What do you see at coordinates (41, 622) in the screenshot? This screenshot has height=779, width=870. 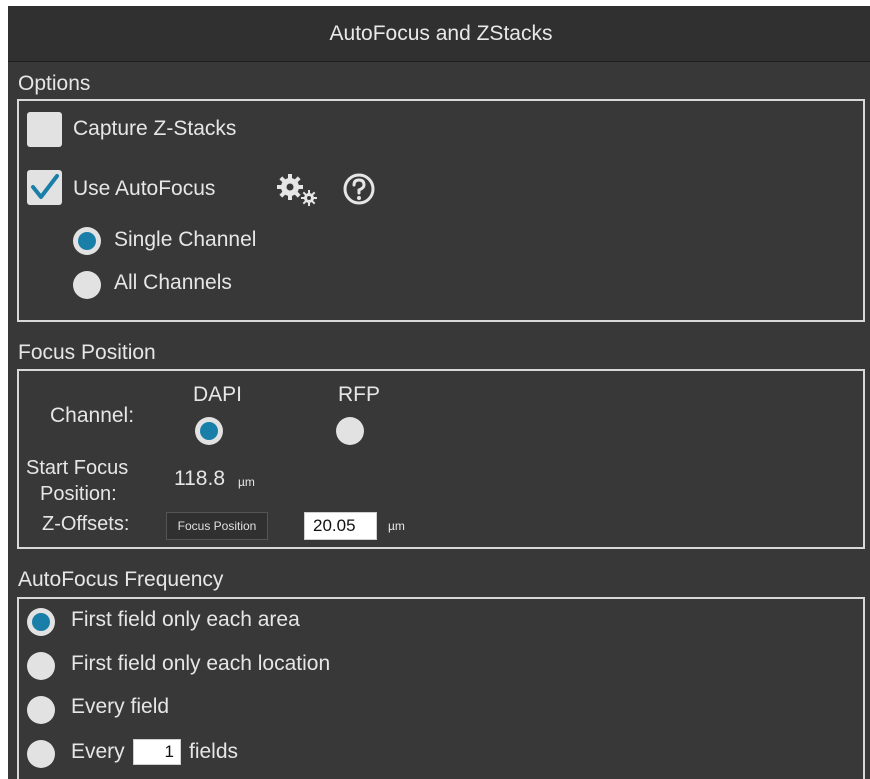 I see `freq-first-field-area-radio` at bounding box center [41, 622].